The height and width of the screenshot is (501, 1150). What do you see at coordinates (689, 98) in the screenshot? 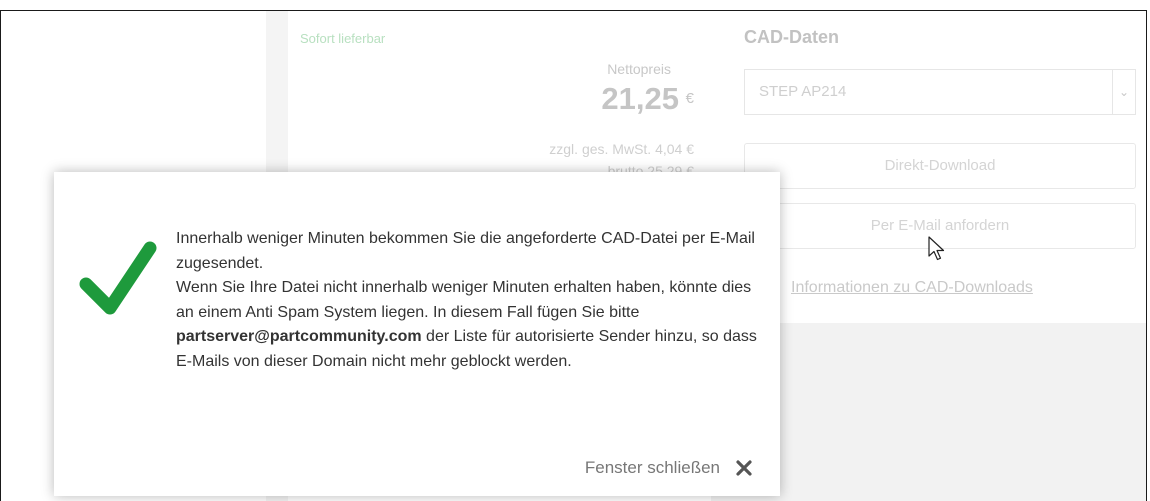
I see `price-currency: €` at bounding box center [689, 98].